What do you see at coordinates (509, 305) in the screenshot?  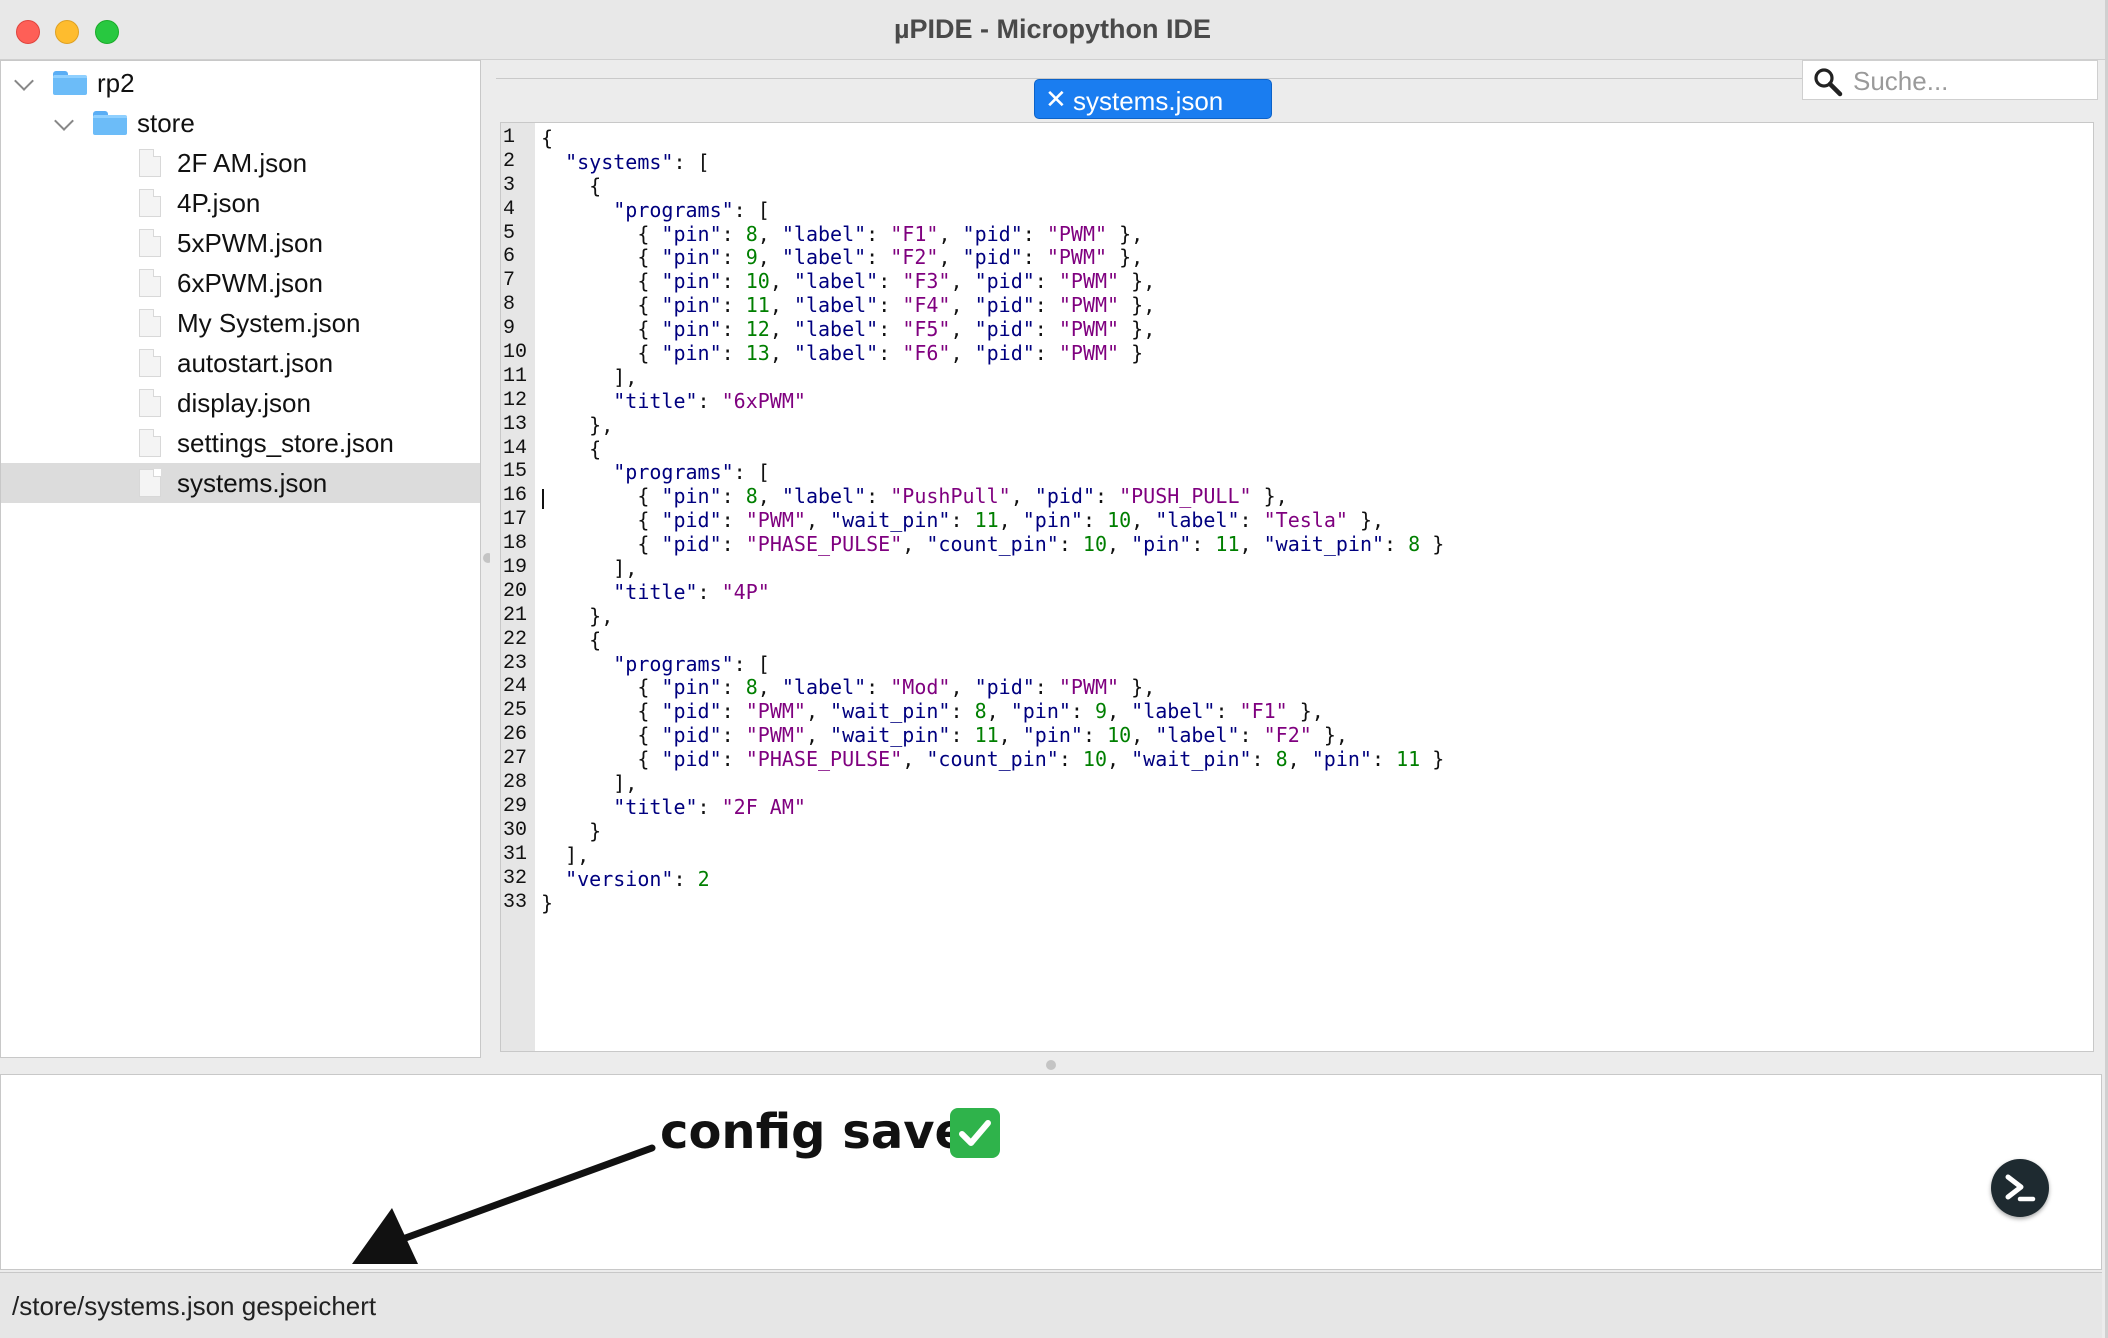 I see `line-number: 8` at bounding box center [509, 305].